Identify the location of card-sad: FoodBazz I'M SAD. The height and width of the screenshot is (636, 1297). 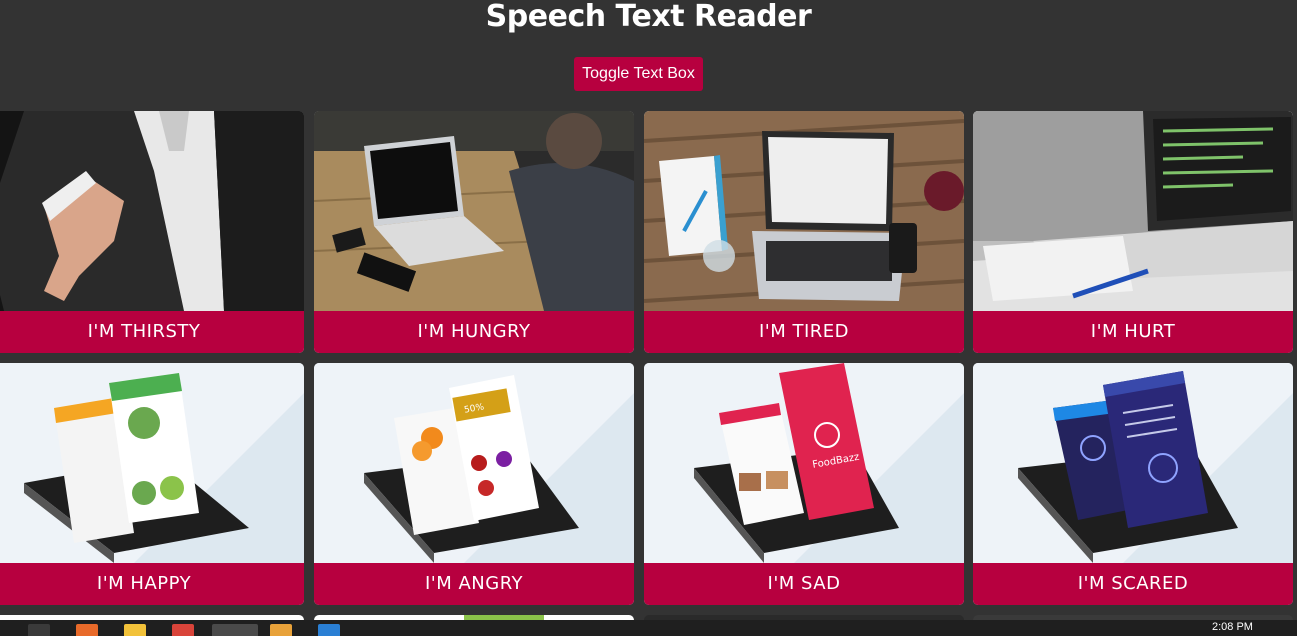
(804, 484).